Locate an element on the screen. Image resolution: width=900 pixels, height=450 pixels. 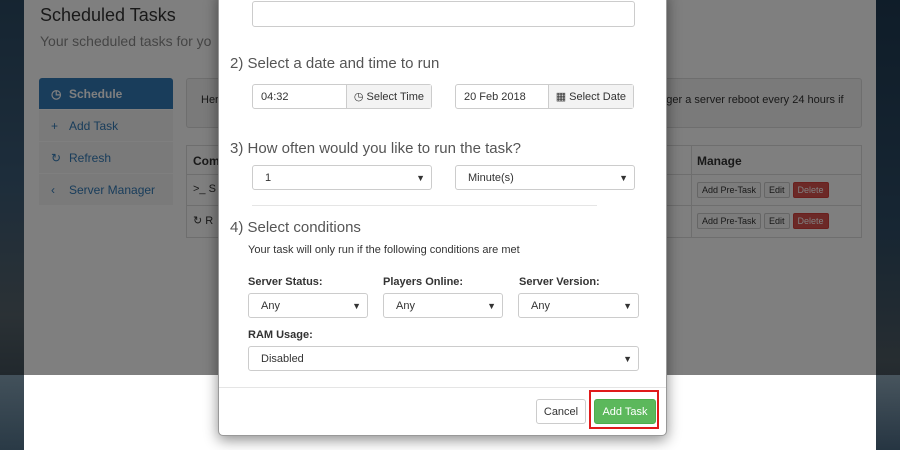
server-status-value: Any is located at coordinates (270, 305).